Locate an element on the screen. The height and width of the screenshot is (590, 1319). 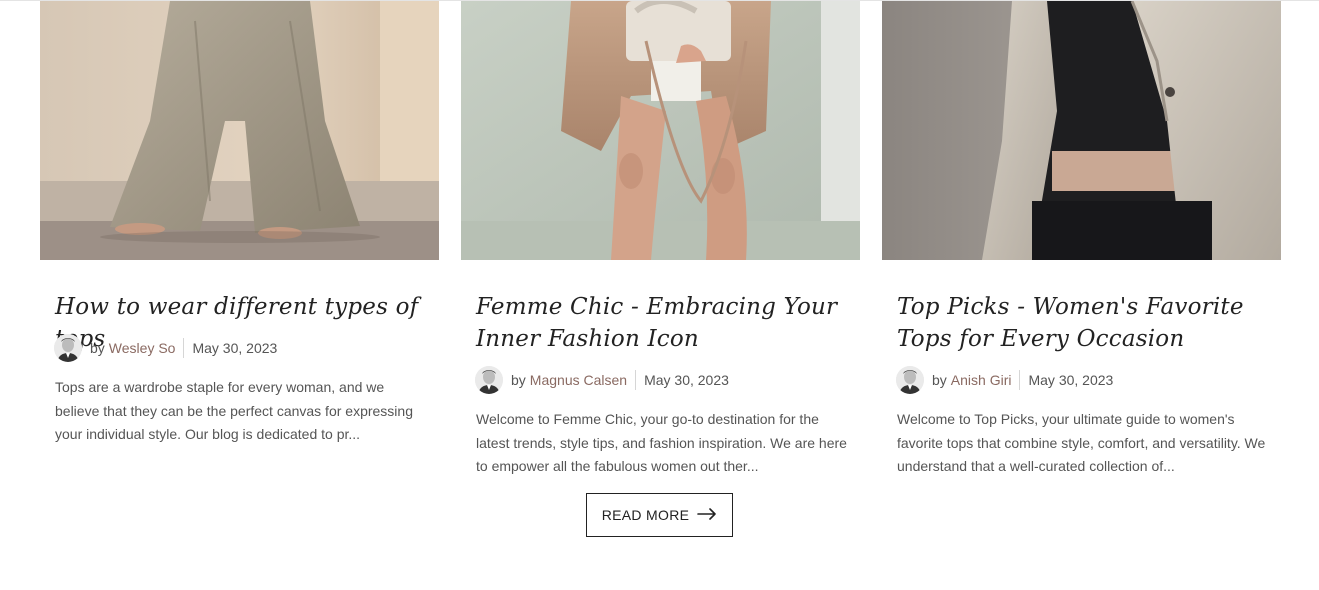
author-link: Magnus Calsen is located at coordinates (578, 380).